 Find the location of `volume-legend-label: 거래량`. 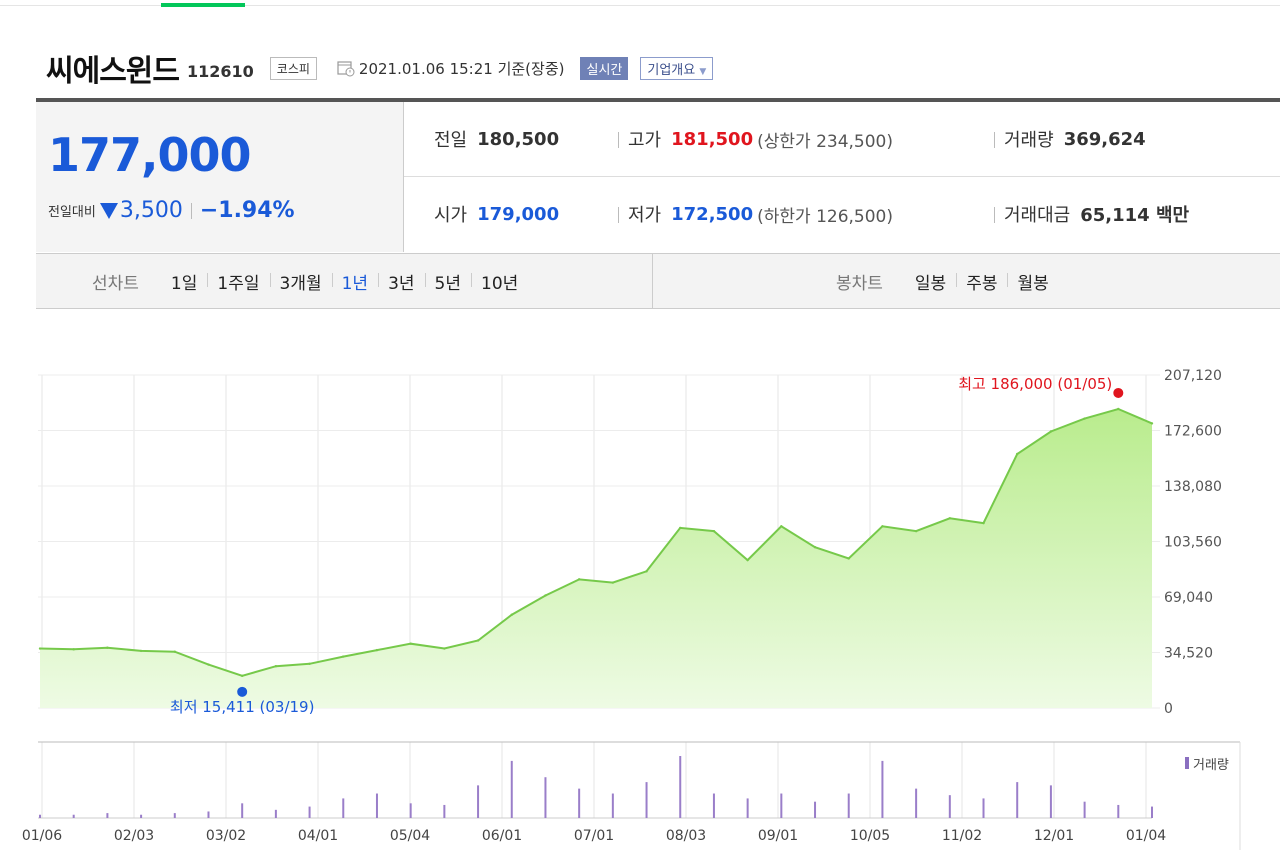

volume-legend-label: 거래량 is located at coordinates (1211, 765).